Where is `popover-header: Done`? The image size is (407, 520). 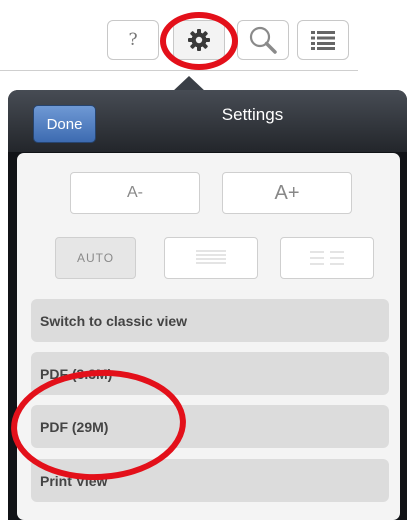 popover-header: Done is located at coordinates (207, 121).